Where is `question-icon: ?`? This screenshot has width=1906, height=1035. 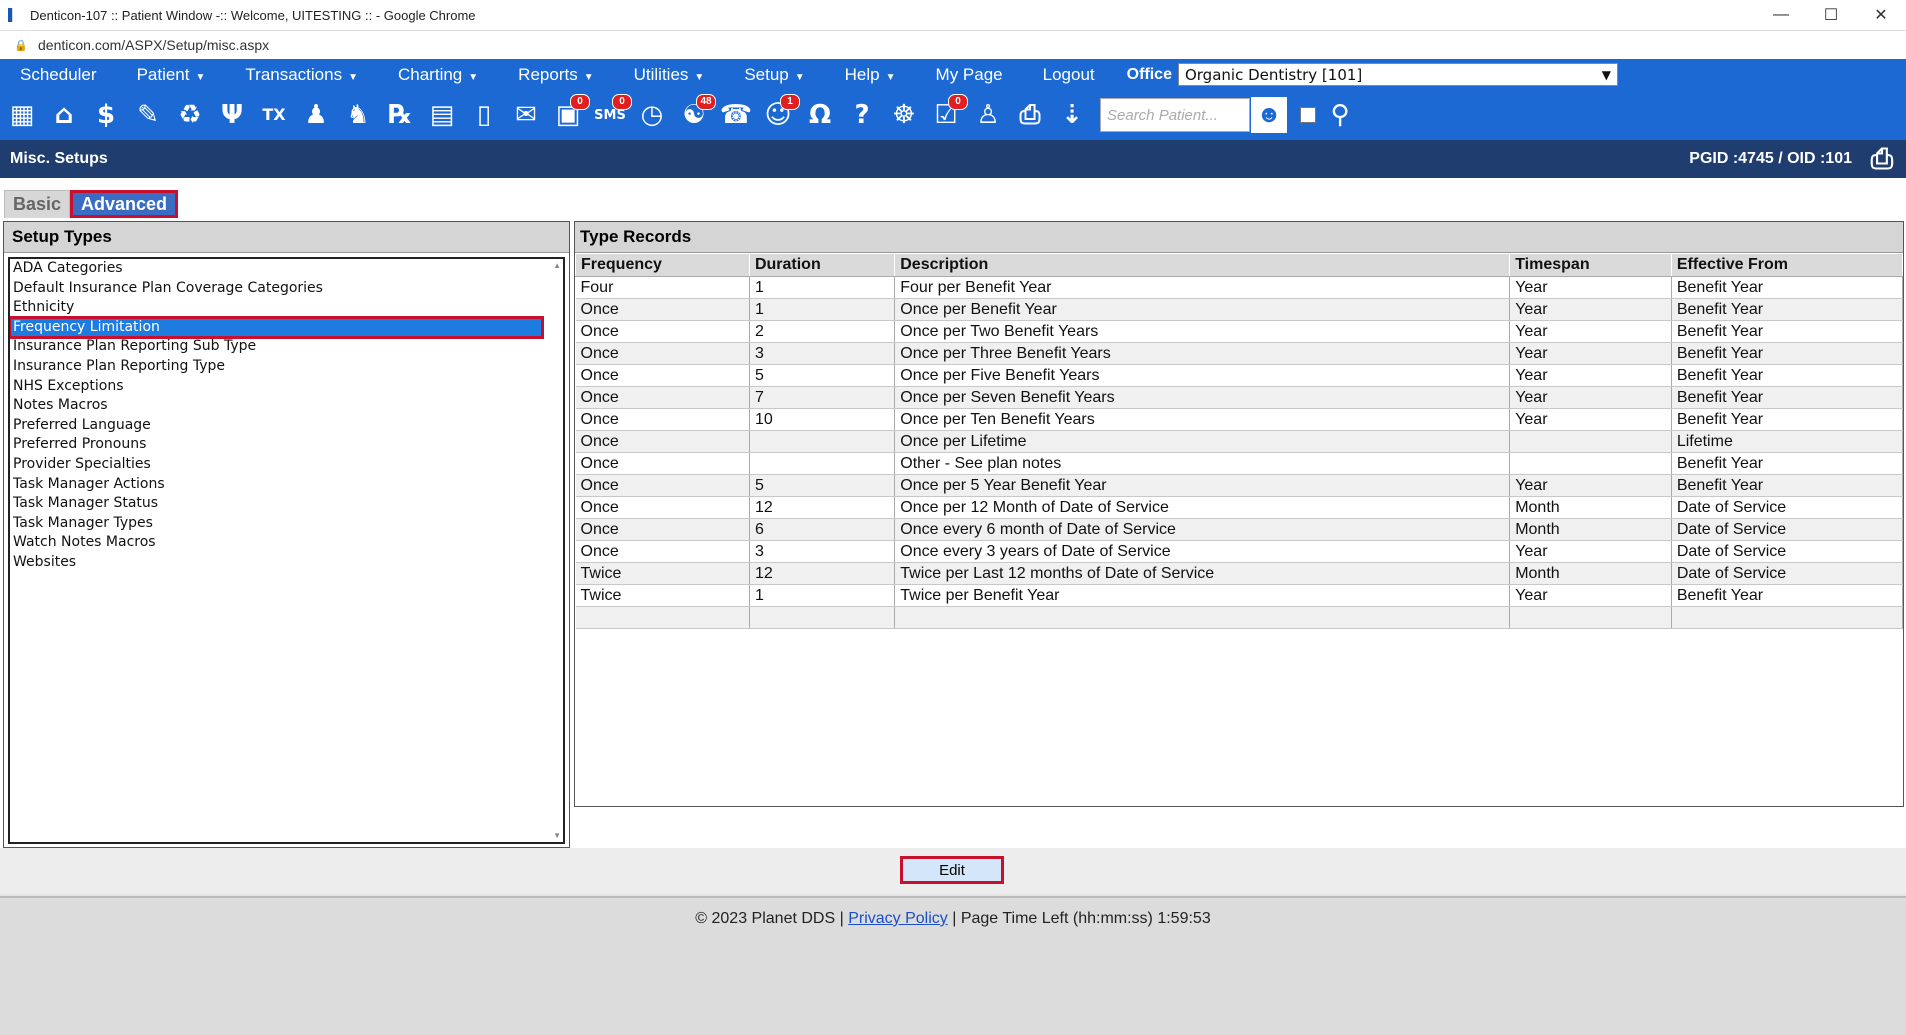 question-icon: ? is located at coordinates (862, 115).